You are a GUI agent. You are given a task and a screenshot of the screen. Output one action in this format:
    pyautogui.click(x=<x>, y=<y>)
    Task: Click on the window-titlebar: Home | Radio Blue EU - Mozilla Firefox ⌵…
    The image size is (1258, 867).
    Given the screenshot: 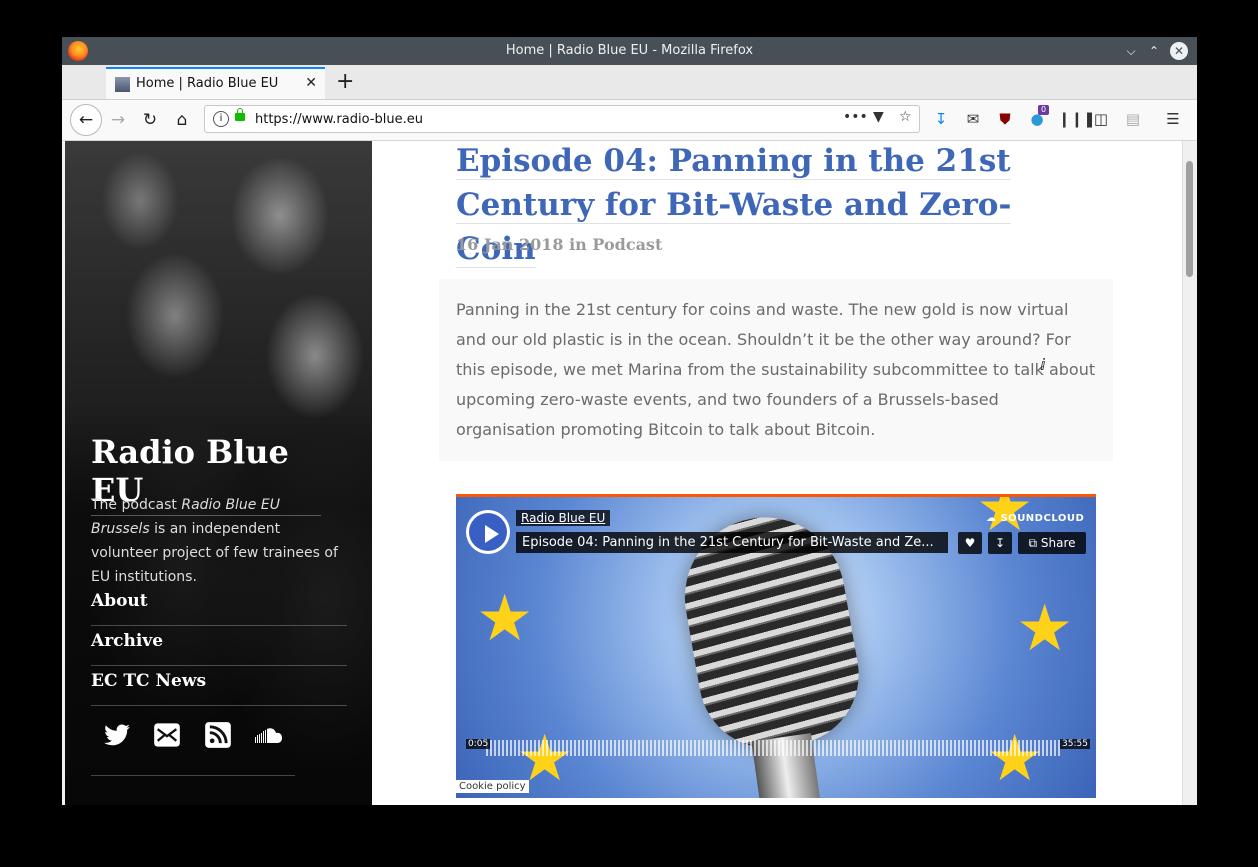 What is the action you would take?
    pyautogui.click(x=629, y=51)
    